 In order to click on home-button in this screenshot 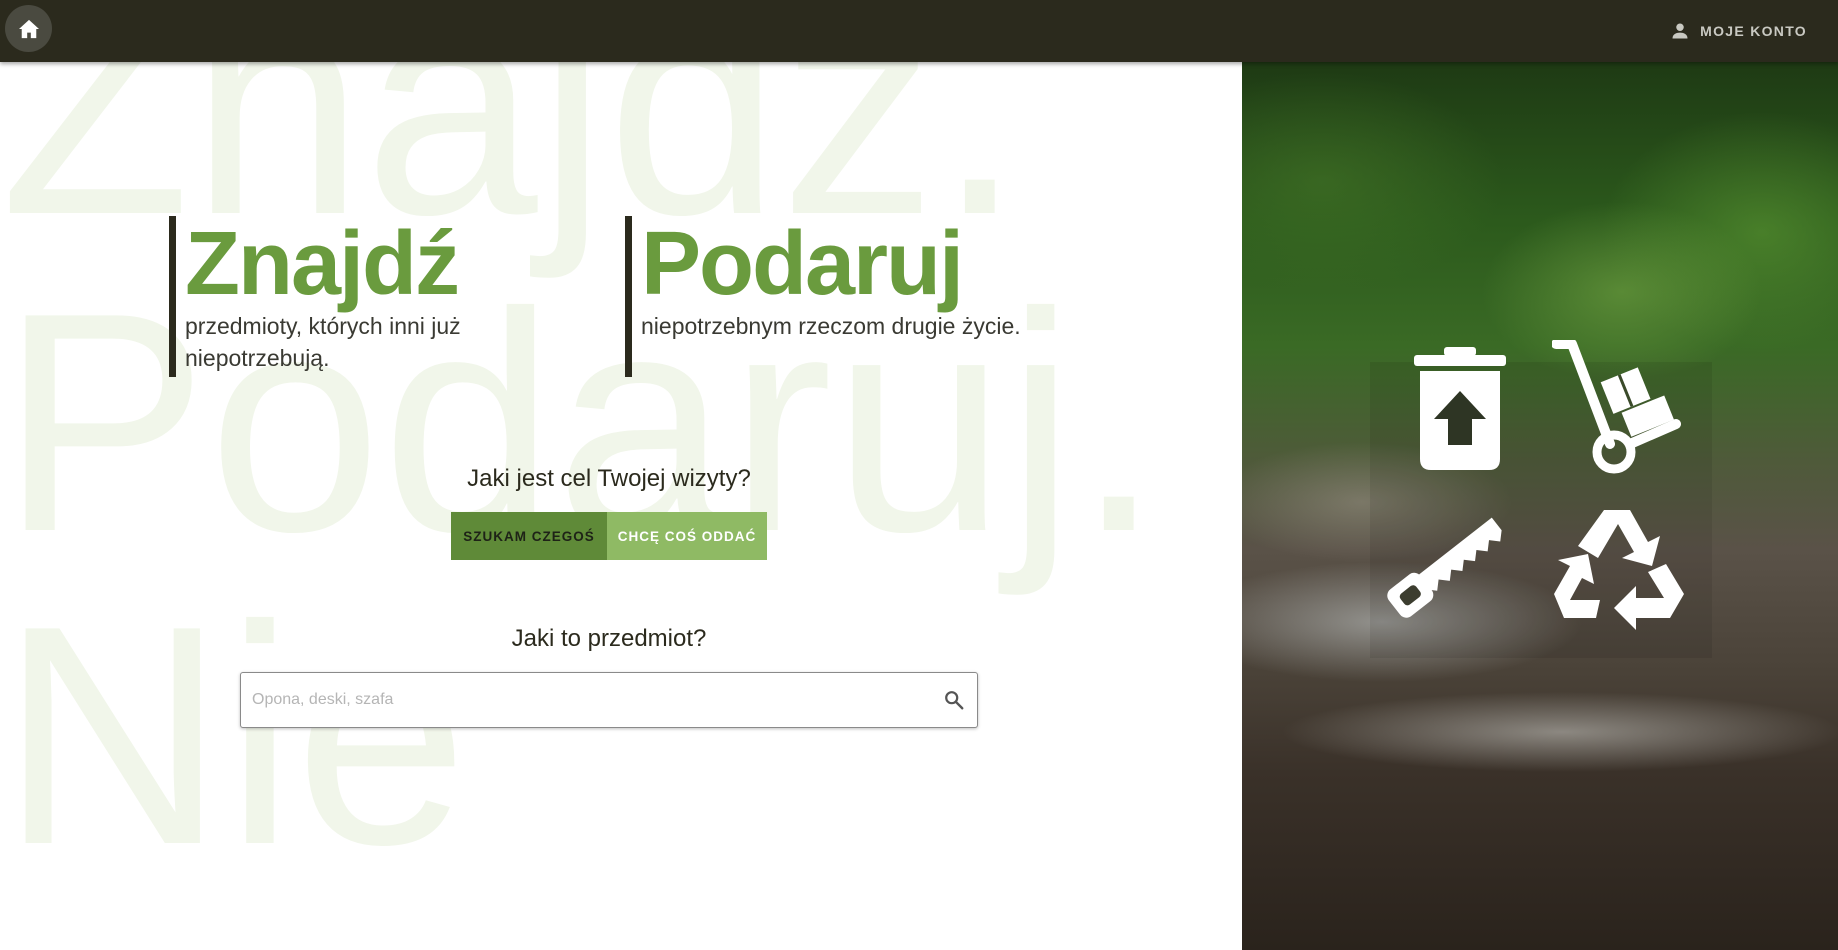, I will do `click(28, 28)`.